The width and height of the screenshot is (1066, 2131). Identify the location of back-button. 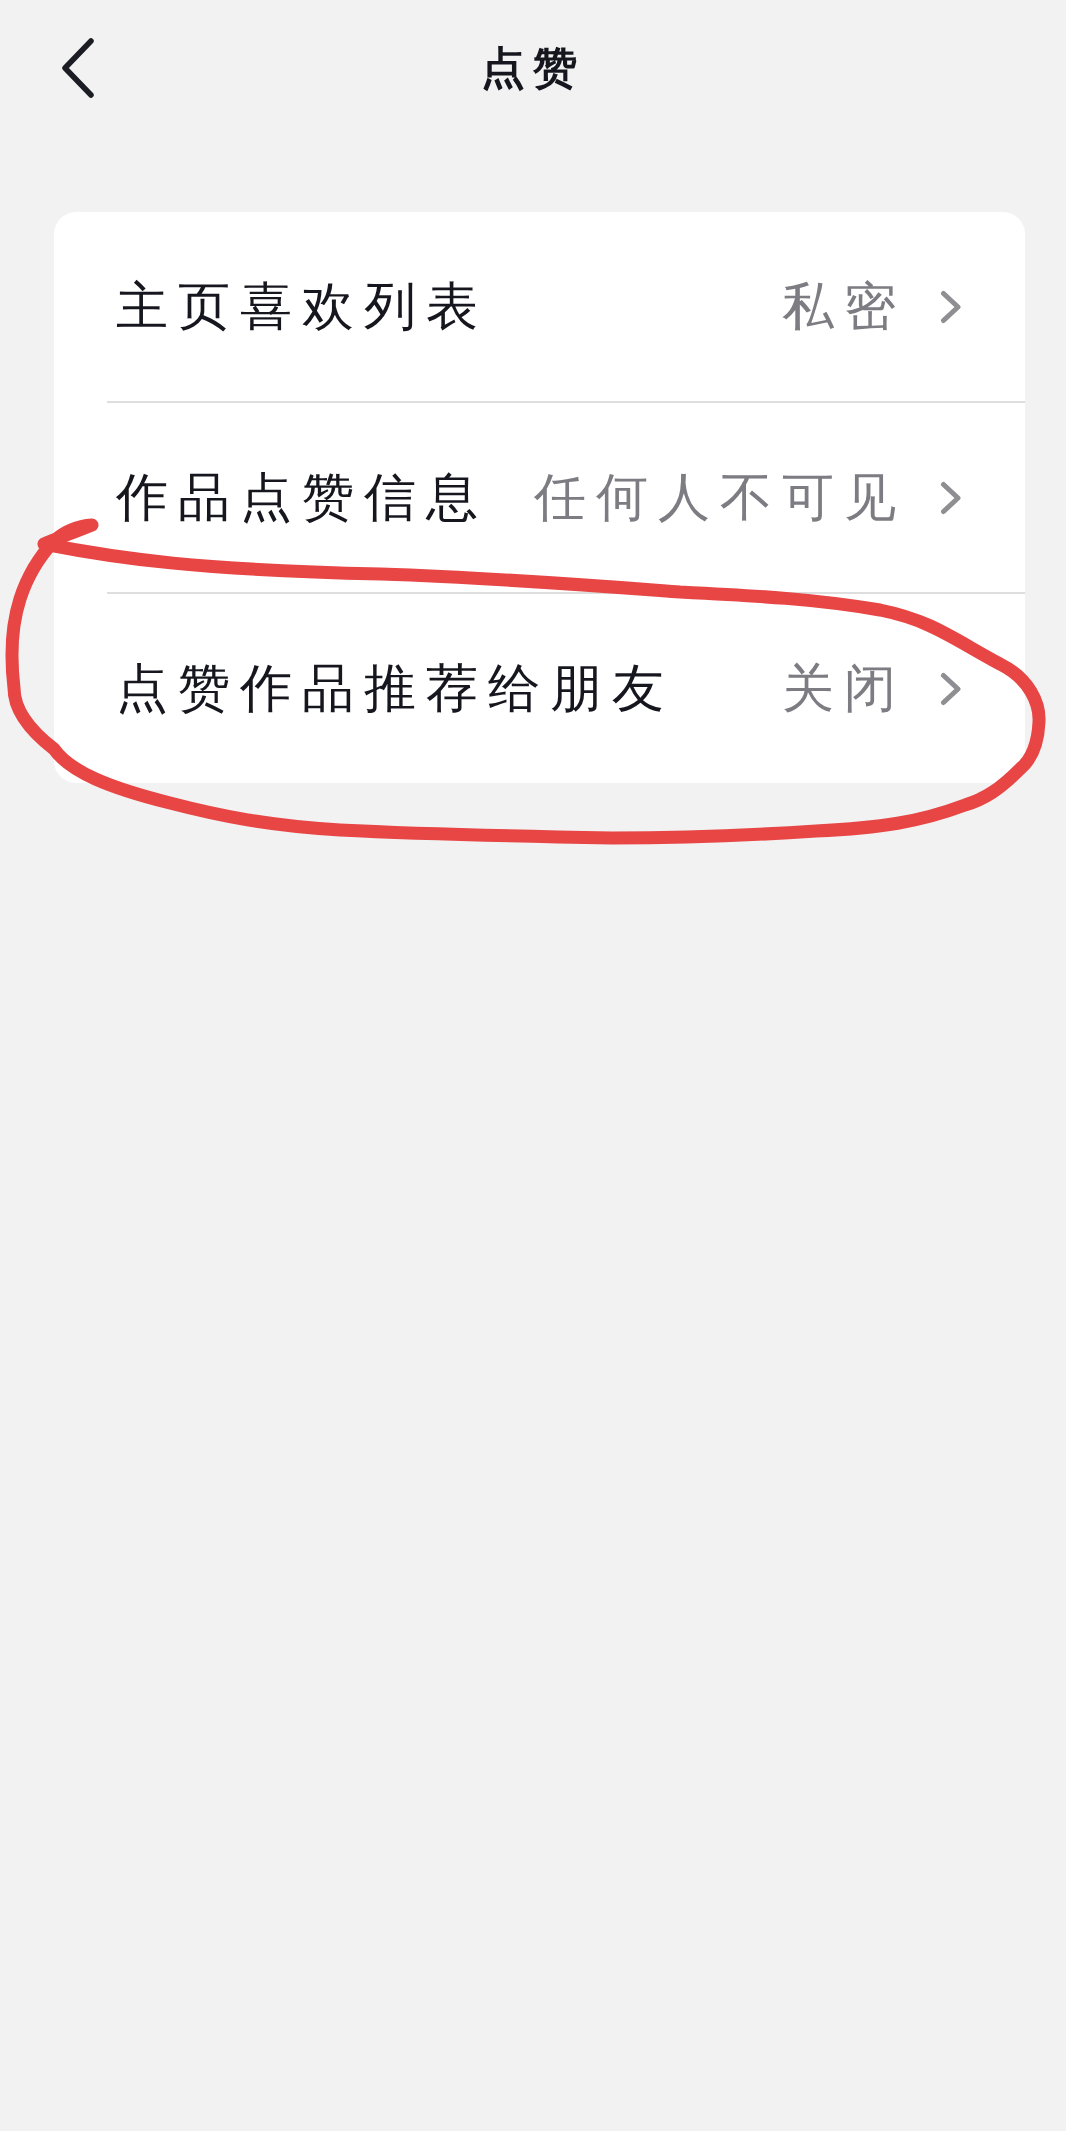
(78, 68).